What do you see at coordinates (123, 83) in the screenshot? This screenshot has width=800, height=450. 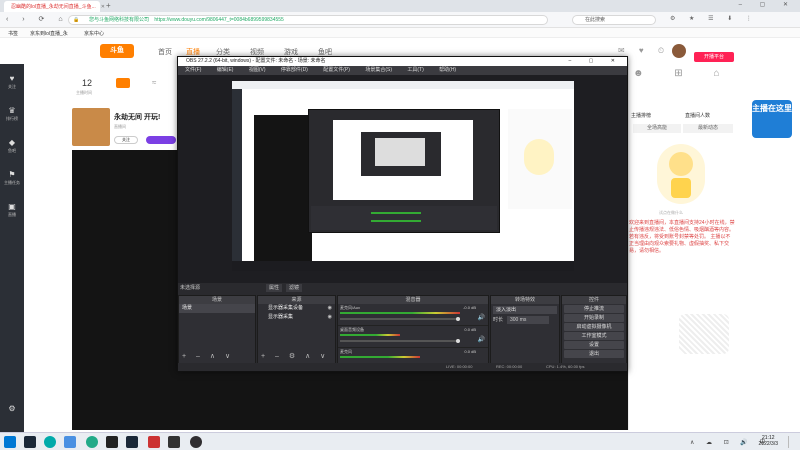 I see `fish-badge-icon` at bounding box center [123, 83].